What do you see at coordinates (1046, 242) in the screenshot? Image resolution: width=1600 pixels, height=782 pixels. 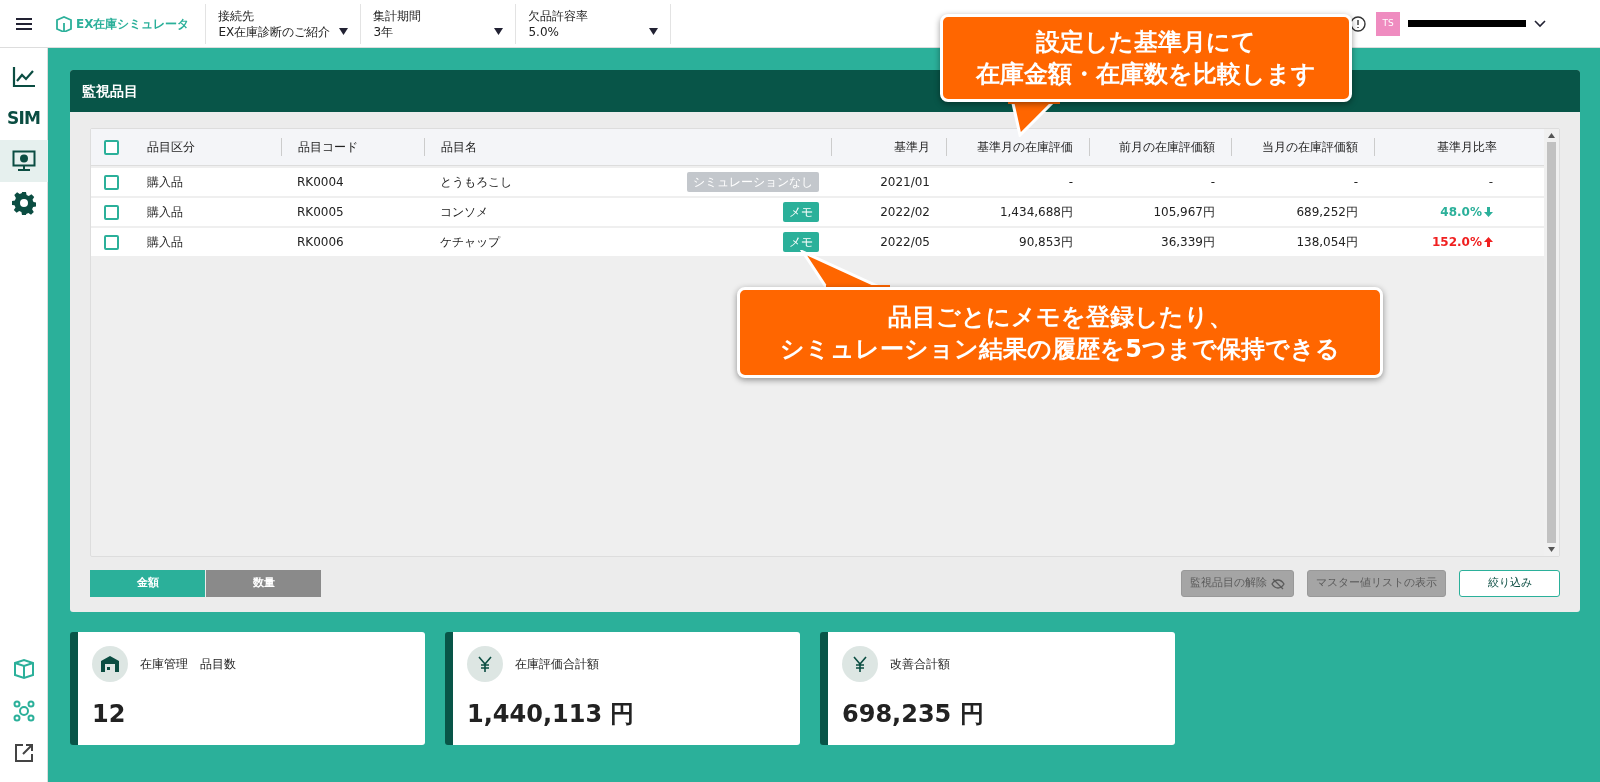 I see `table-cell-text: 90,853円` at bounding box center [1046, 242].